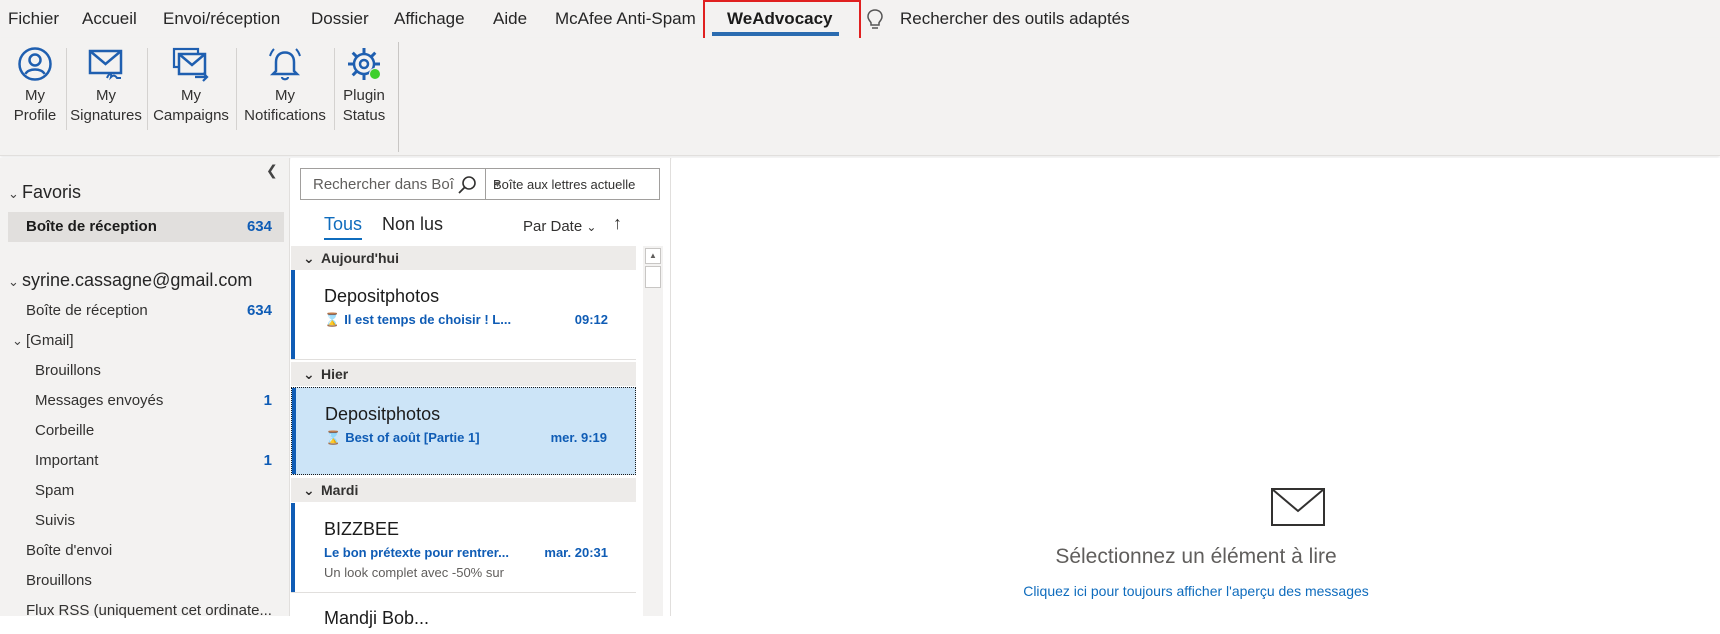  I want to click on account-header: ⌄ syrine.cassagne@gmail.com, so click(130, 280).